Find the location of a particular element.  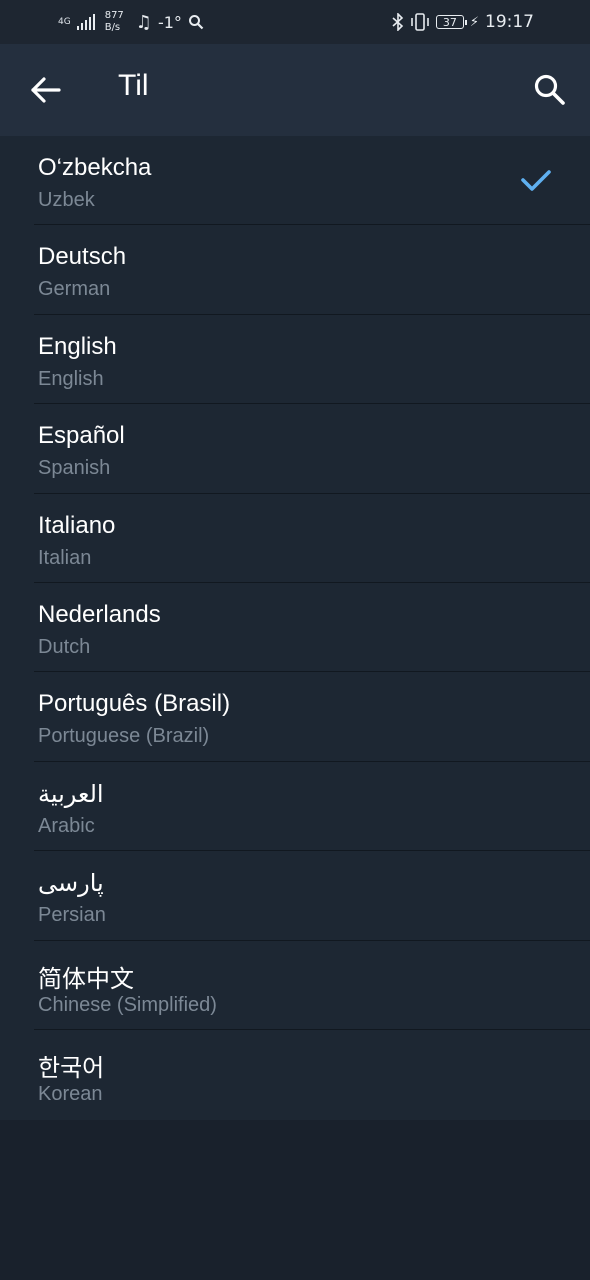

search-icon is located at coordinates (549, 89).